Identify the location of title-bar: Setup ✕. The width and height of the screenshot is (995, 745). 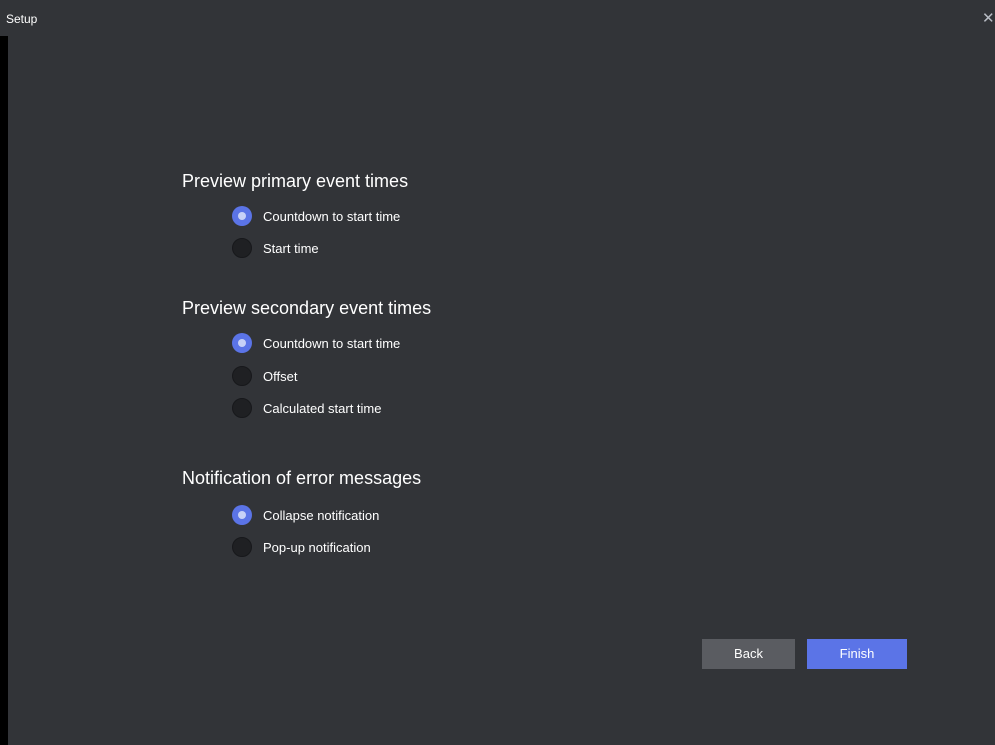
(497, 18).